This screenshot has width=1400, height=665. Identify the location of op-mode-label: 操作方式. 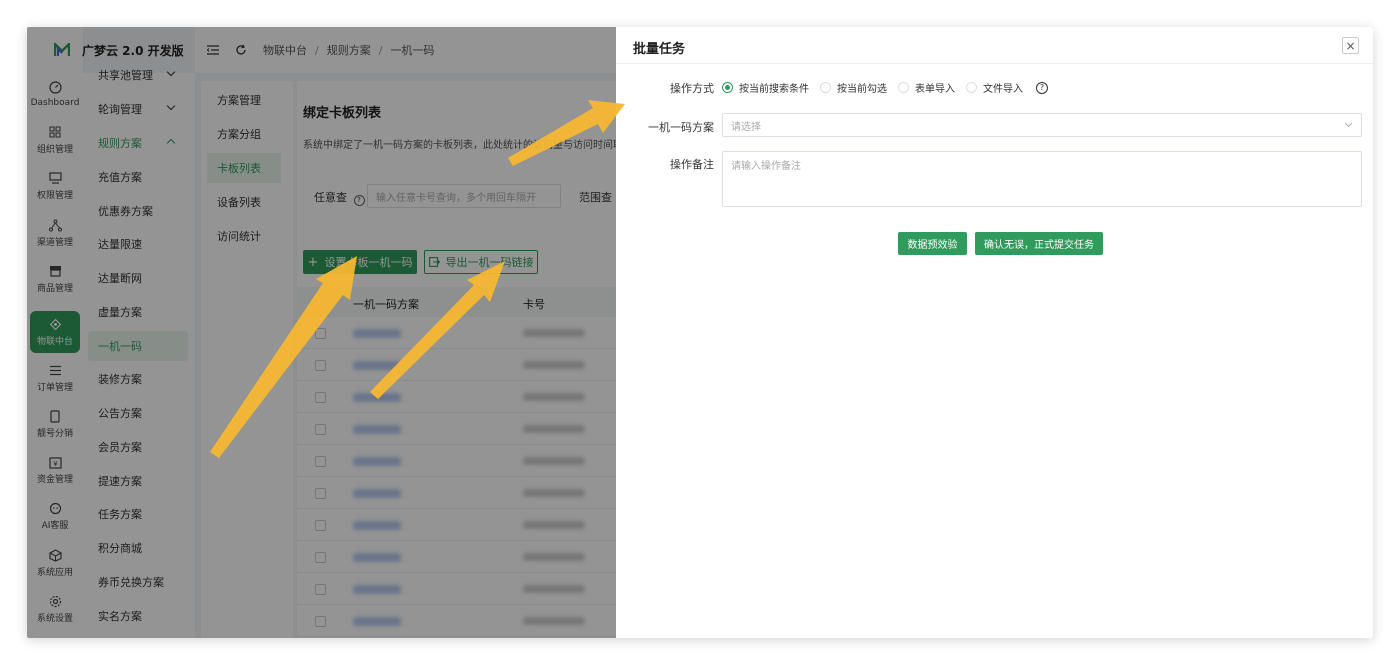
(692, 88).